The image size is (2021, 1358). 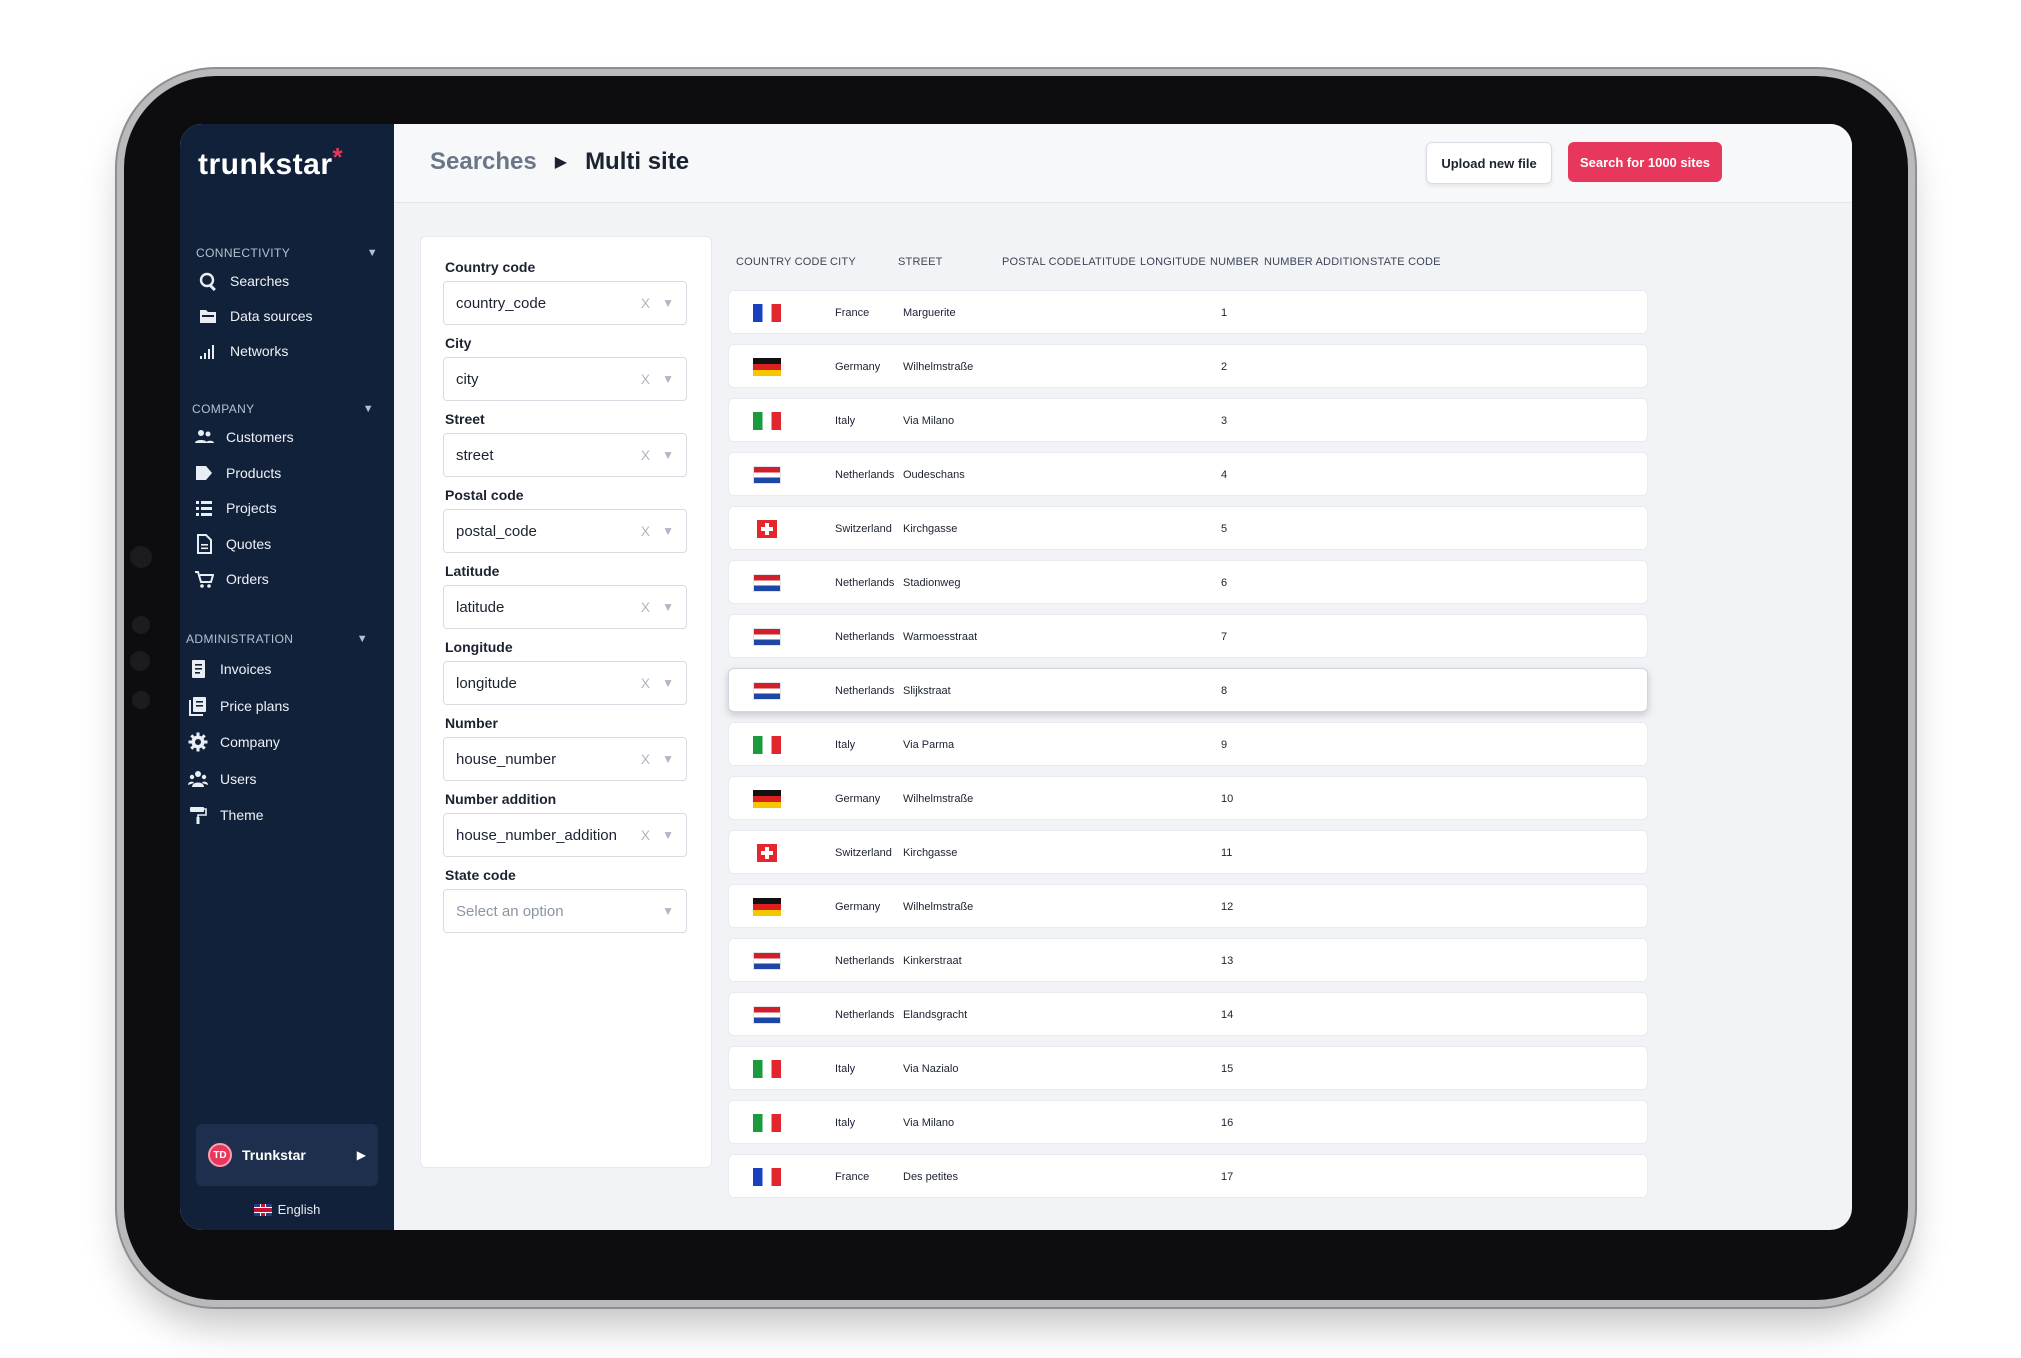 I want to click on sidebar-item-label: Orders, so click(x=247, y=579).